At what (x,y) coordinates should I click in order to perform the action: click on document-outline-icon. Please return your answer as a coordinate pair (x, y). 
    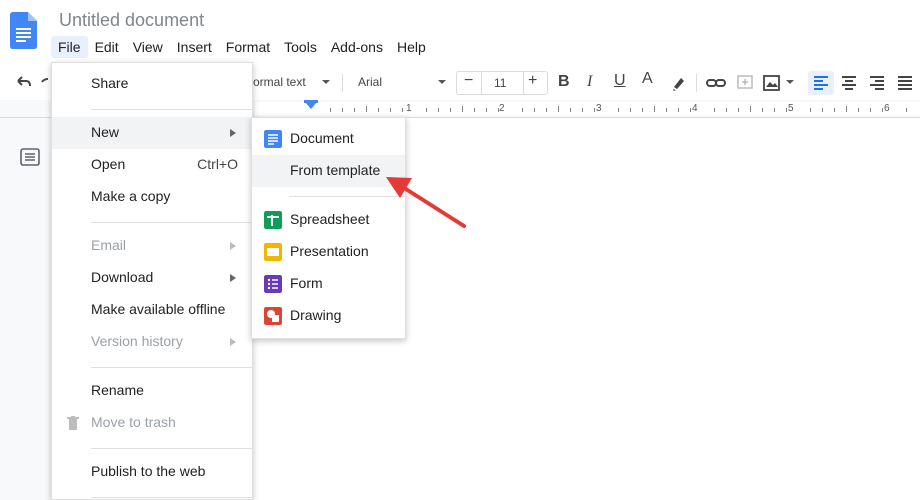
    Looking at the image, I should click on (30, 157).